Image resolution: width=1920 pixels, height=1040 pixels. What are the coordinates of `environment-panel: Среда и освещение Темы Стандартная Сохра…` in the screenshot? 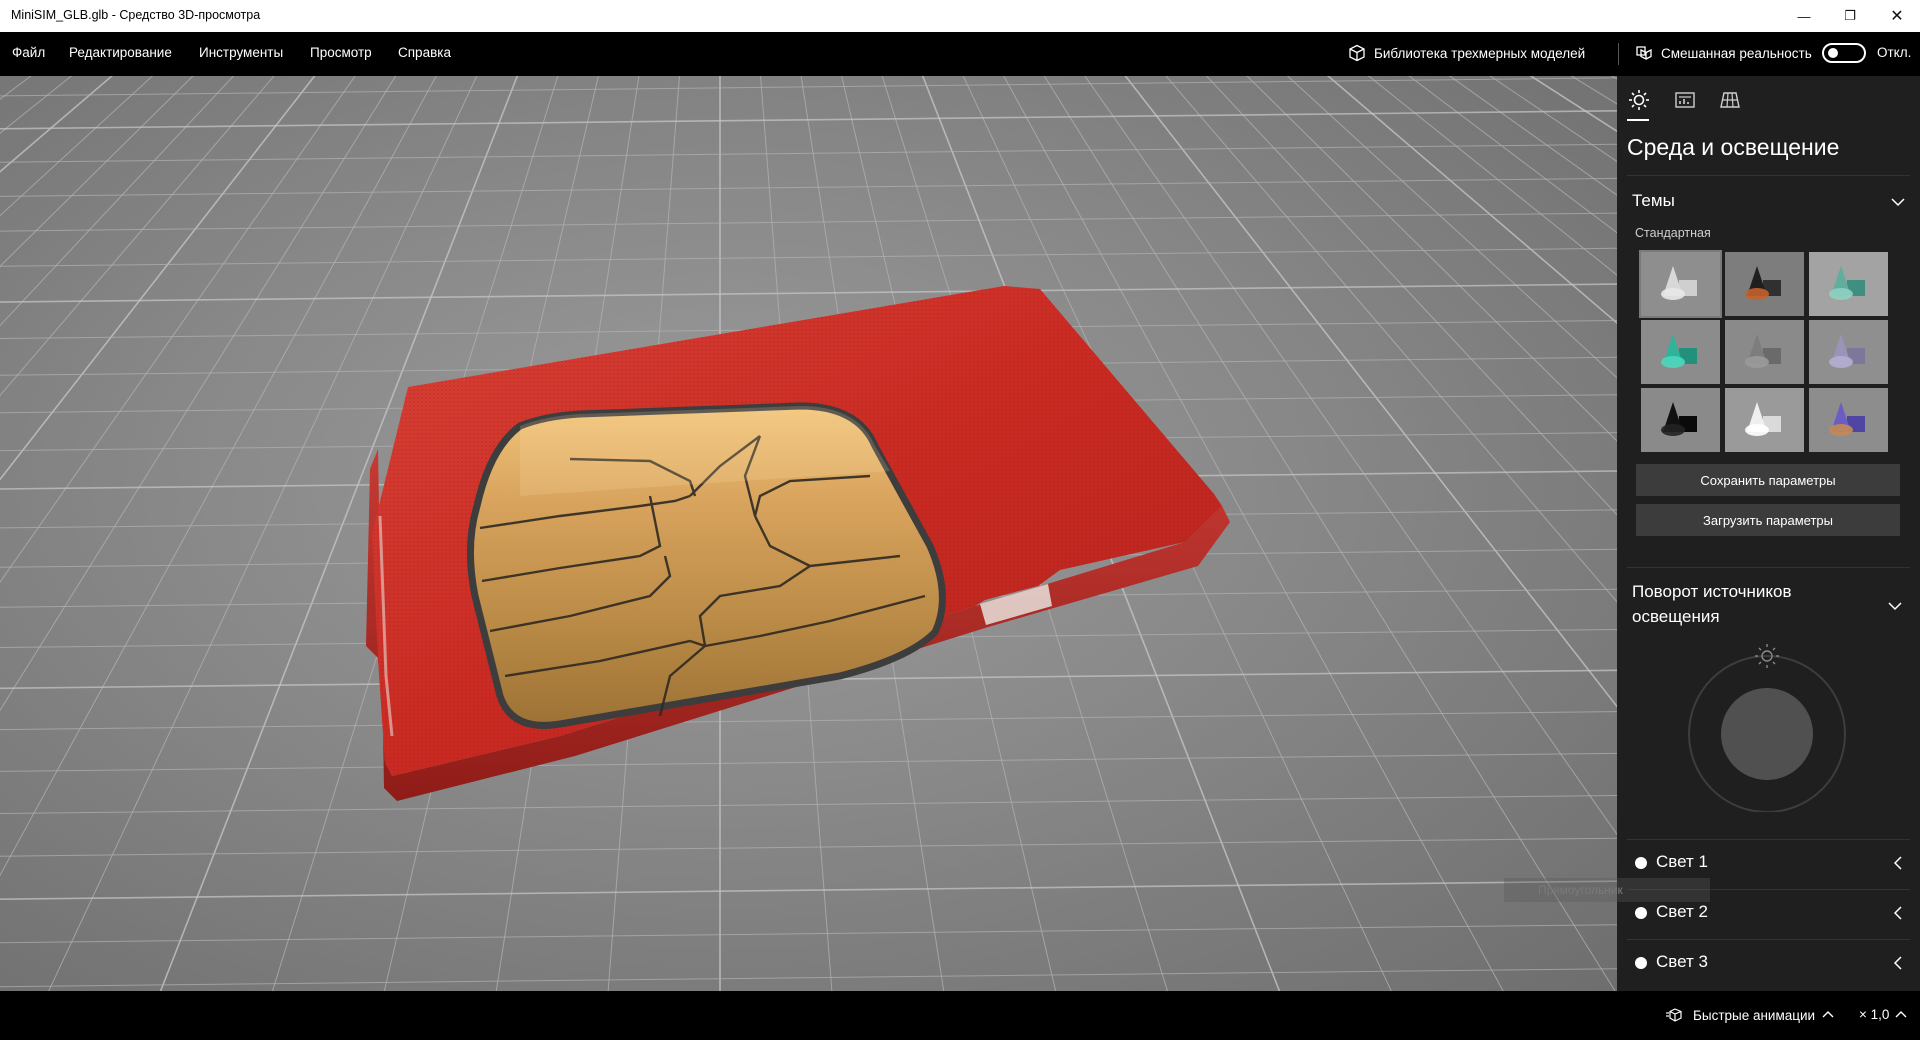 It's located at (1768, 533).